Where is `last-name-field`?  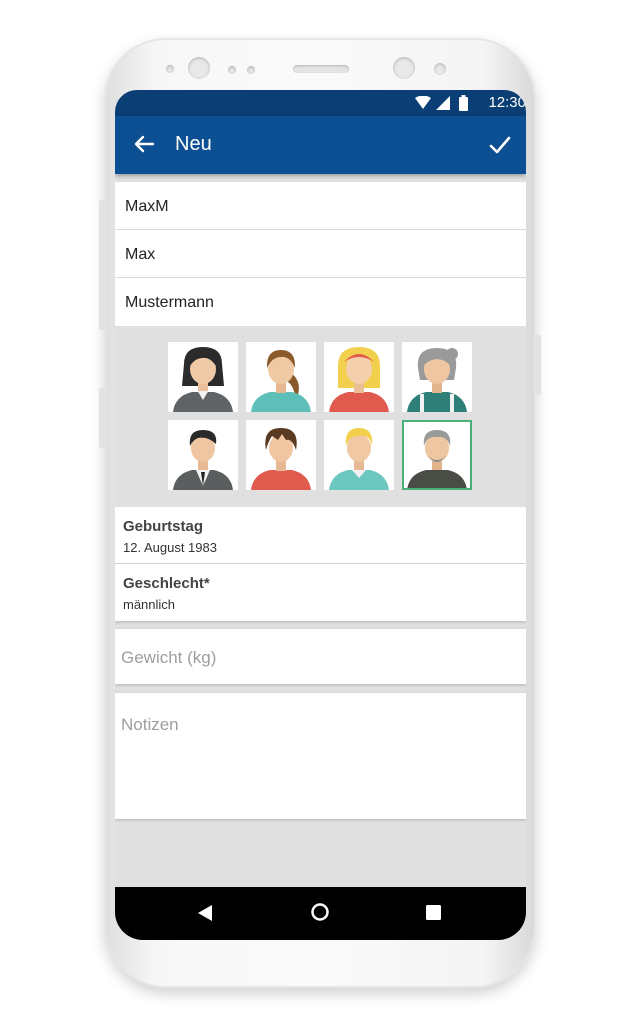 last-name-field is located at coordinates (320, 302).